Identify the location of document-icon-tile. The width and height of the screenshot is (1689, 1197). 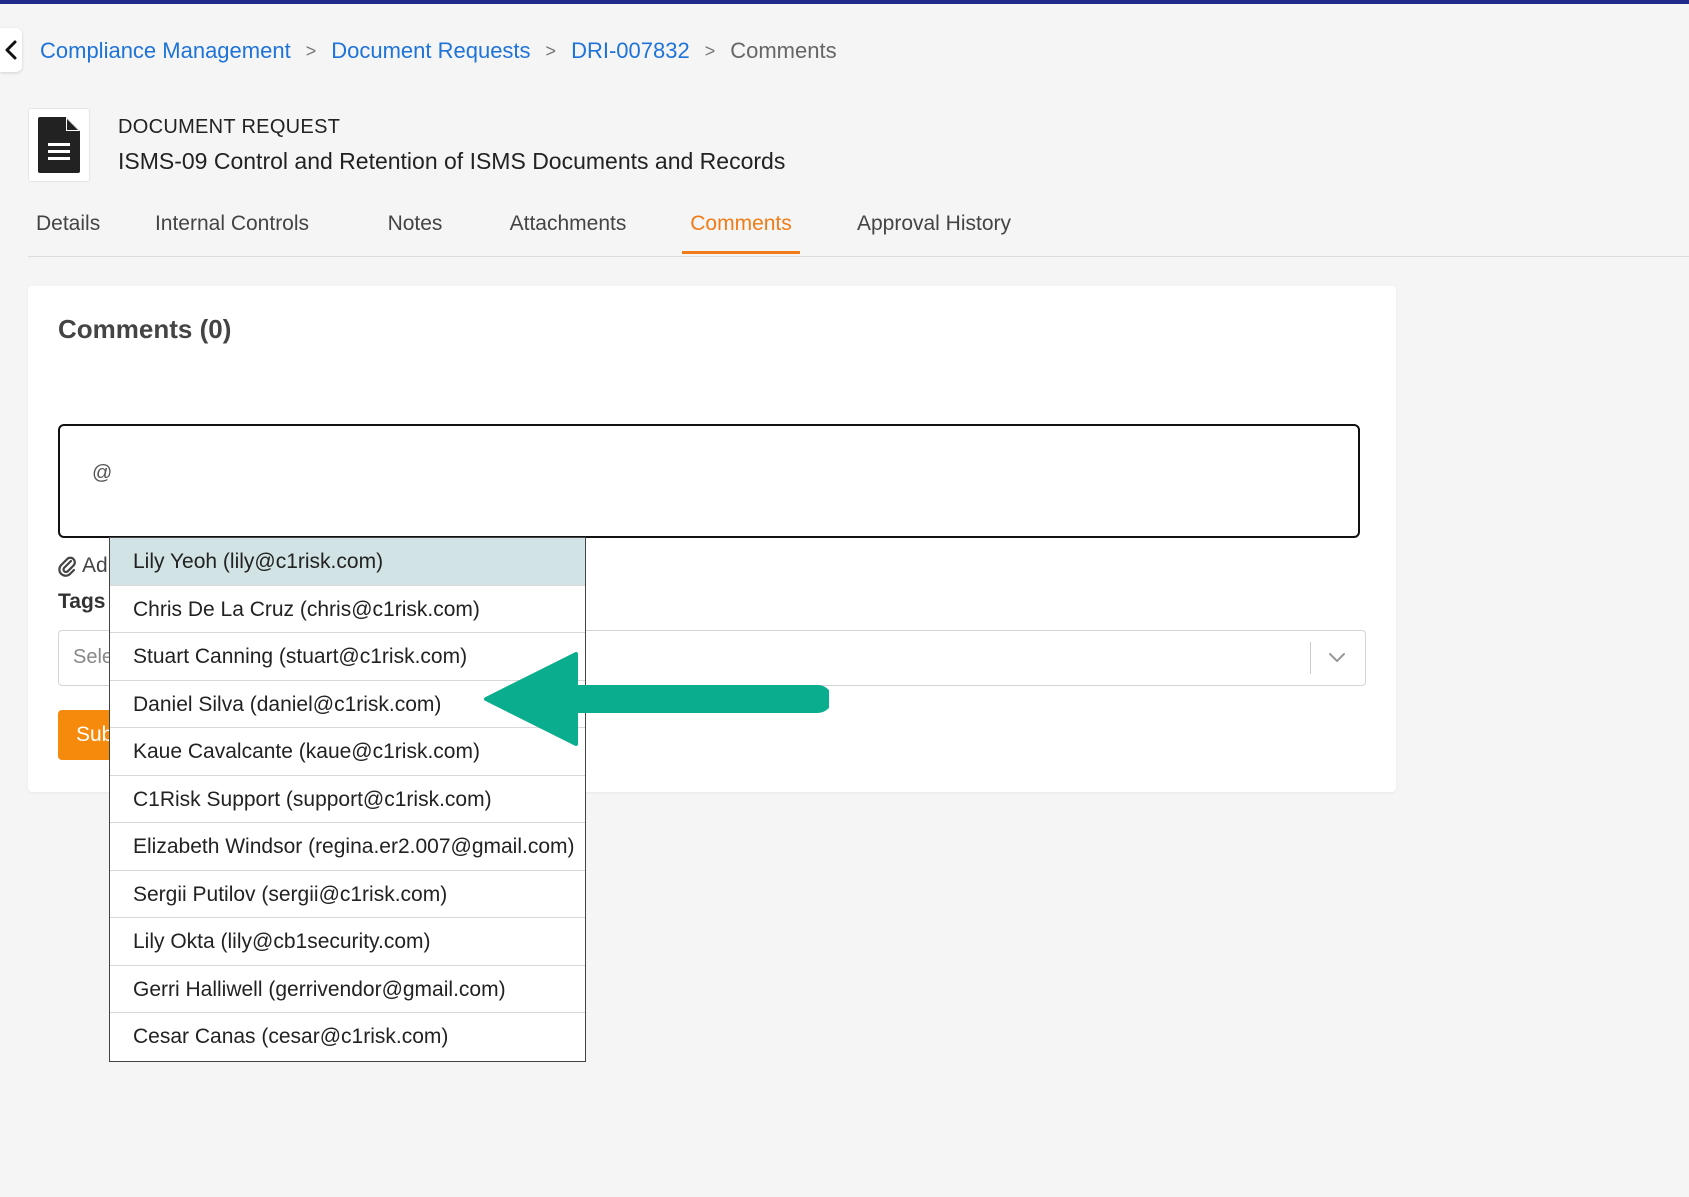
(59, 145).